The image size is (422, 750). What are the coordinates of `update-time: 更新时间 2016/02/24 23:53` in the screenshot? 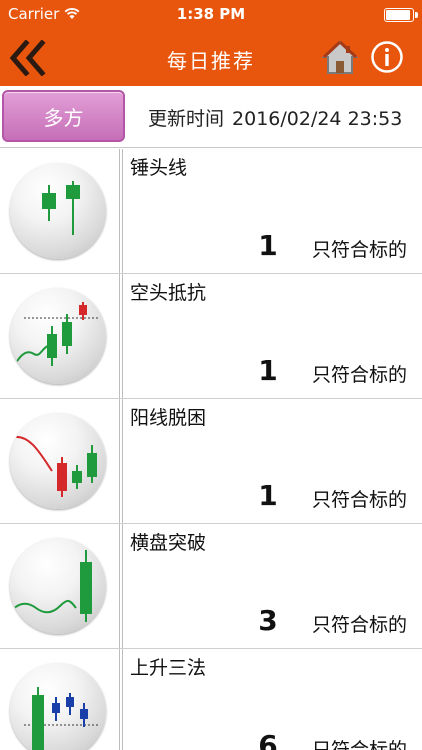 It's located at (275, 117).